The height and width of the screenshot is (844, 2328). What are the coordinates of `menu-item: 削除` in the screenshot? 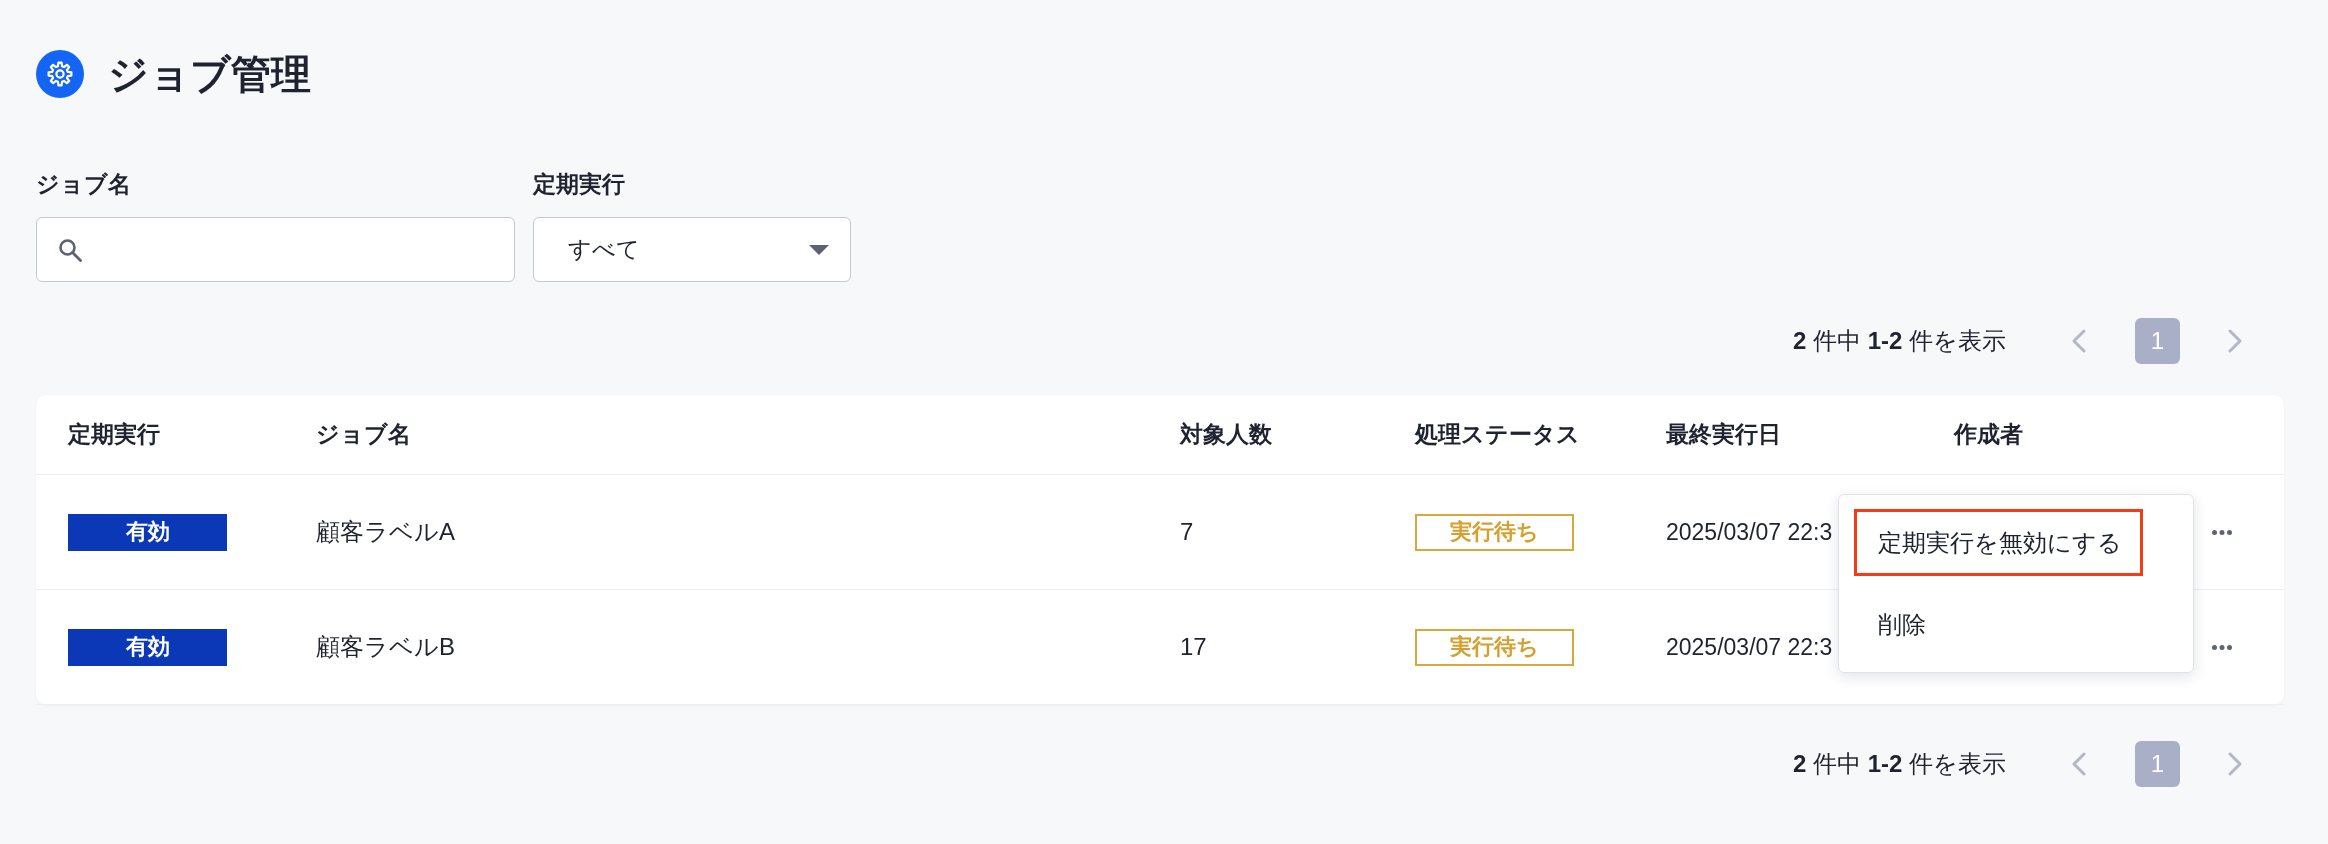 It's located at (1900, 624).